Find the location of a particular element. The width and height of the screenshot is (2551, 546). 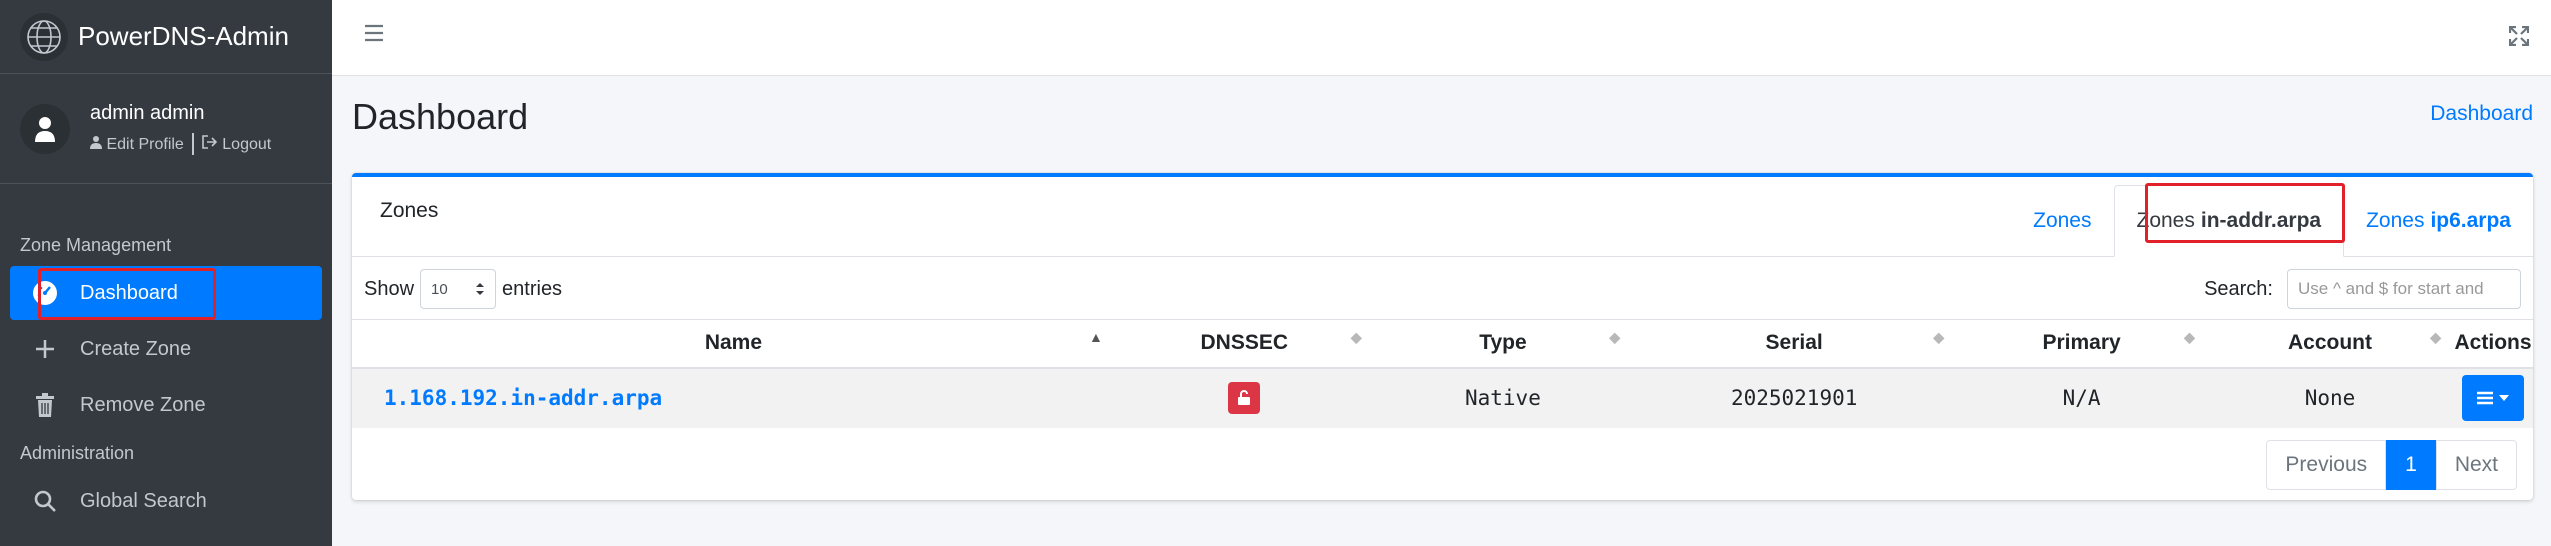

sort-asc-icon: ▲ is located at coordinates (1096, 337).